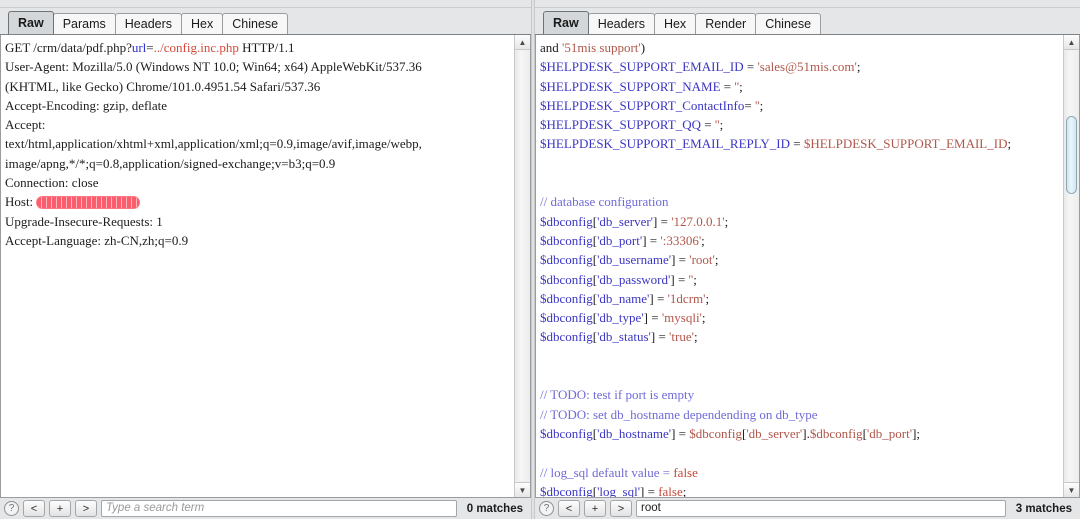 Image resolution: width=1080 pixels, height=519 pixels. Describe the element at coordinates (801, 221) in the screenshot. I see `response-line: $dbconfig['db_server'] = '127.0.0.1';` at that location.